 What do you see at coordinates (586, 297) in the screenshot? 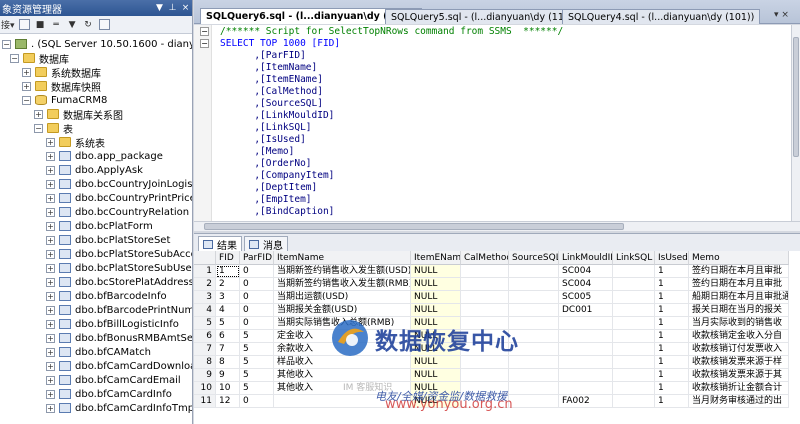
I see `grid-cell: SC005` at bounding box center [586, 297].